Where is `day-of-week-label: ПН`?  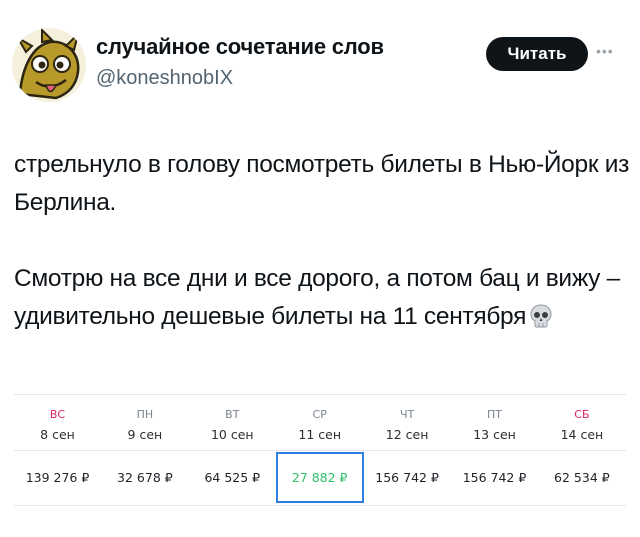 day-of-week-label: ПН is located at coordinates (145, 414).